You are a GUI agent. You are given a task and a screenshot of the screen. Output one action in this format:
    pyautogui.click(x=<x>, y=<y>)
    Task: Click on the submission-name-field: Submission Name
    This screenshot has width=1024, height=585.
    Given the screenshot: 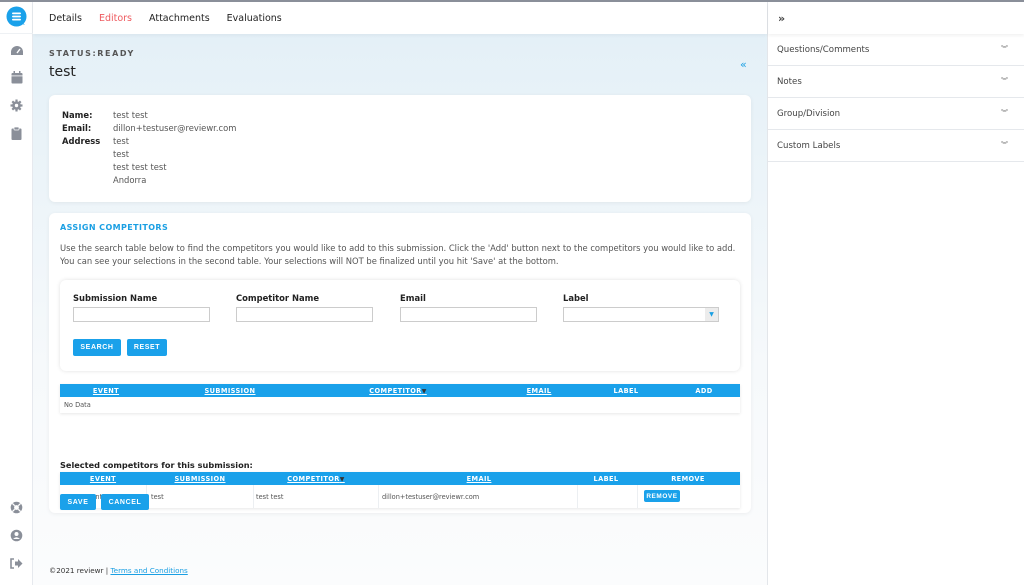 What is the action you would take?
    pyautogui.click(x=141, y=307)
    